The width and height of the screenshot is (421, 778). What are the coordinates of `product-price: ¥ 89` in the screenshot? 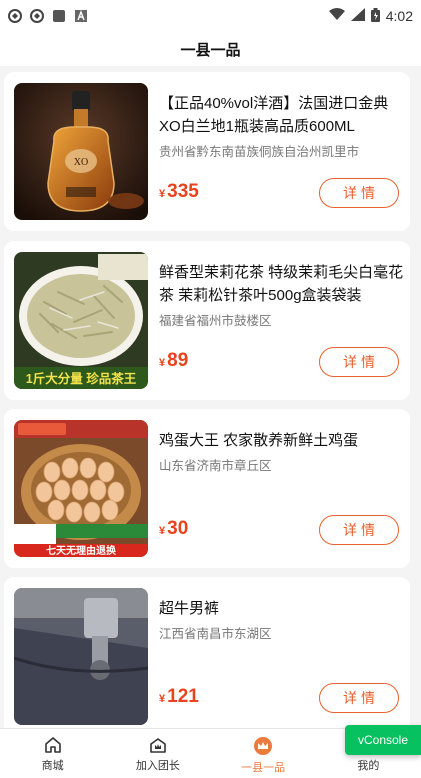 It's located at (173, 361).